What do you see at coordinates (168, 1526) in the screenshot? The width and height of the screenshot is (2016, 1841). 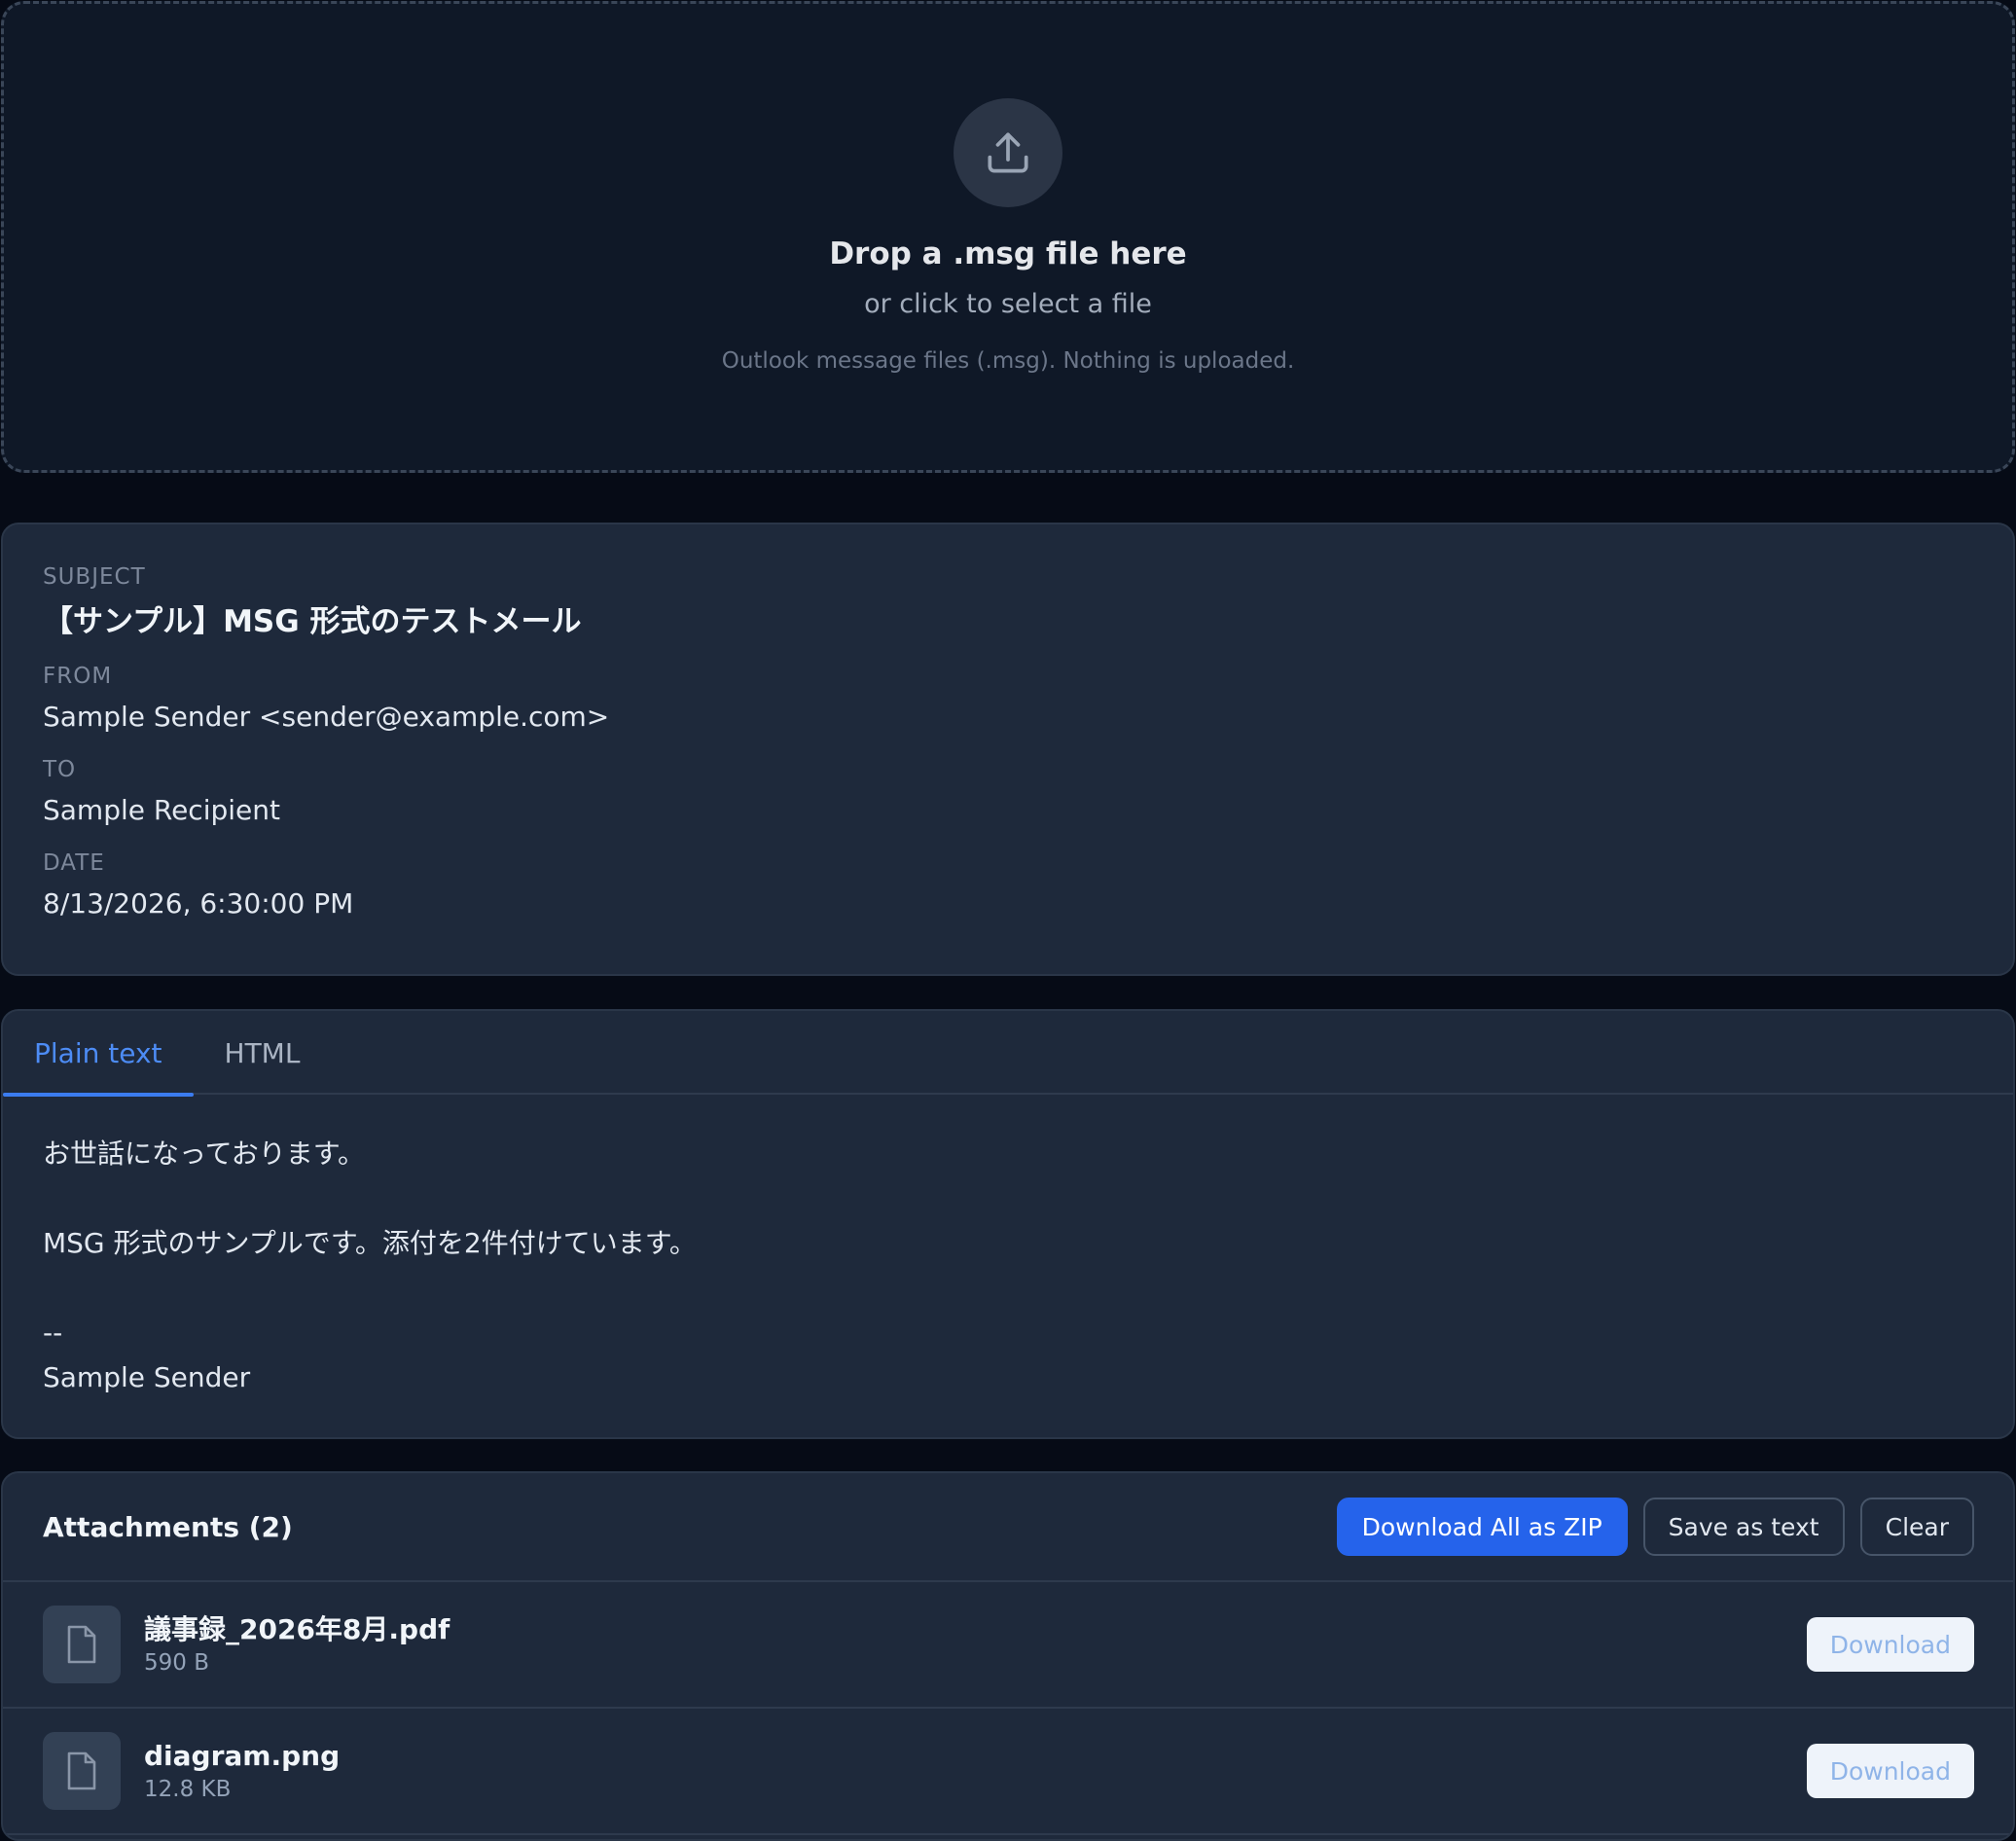 I see `attachments-title: Attachments (2)` at bounding box center [168, 1526].